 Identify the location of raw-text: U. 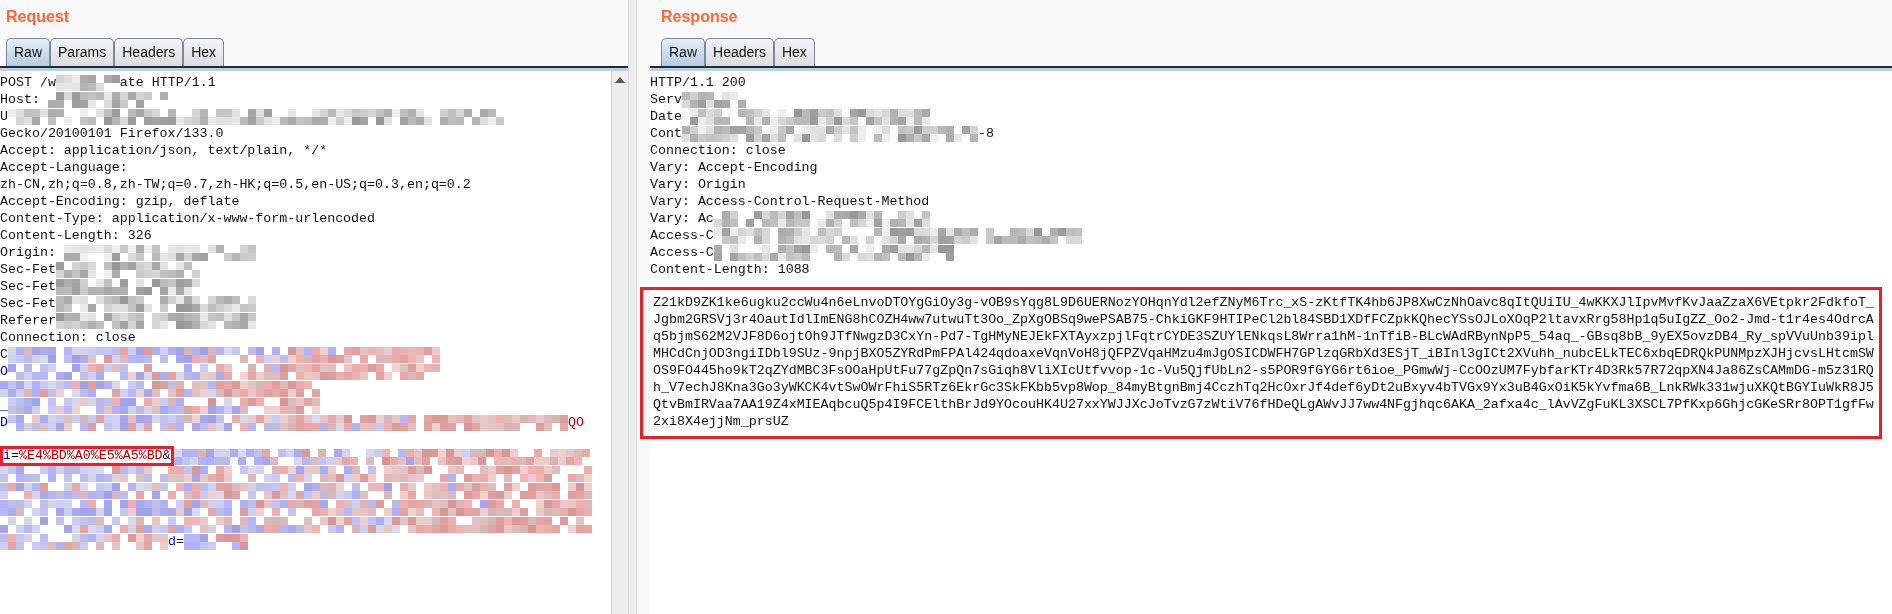
(4, 116).